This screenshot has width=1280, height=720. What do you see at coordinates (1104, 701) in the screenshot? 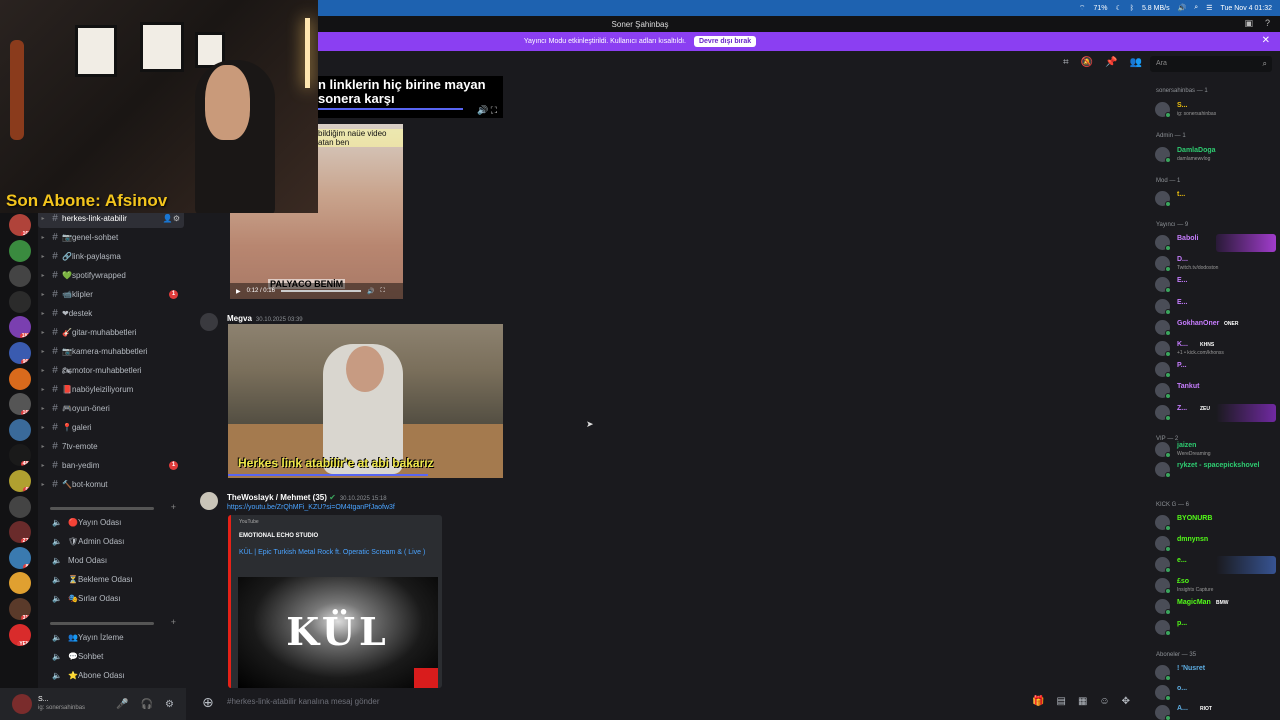
I see `emoji-icon: ☺` at bounding box center [1104, 701].